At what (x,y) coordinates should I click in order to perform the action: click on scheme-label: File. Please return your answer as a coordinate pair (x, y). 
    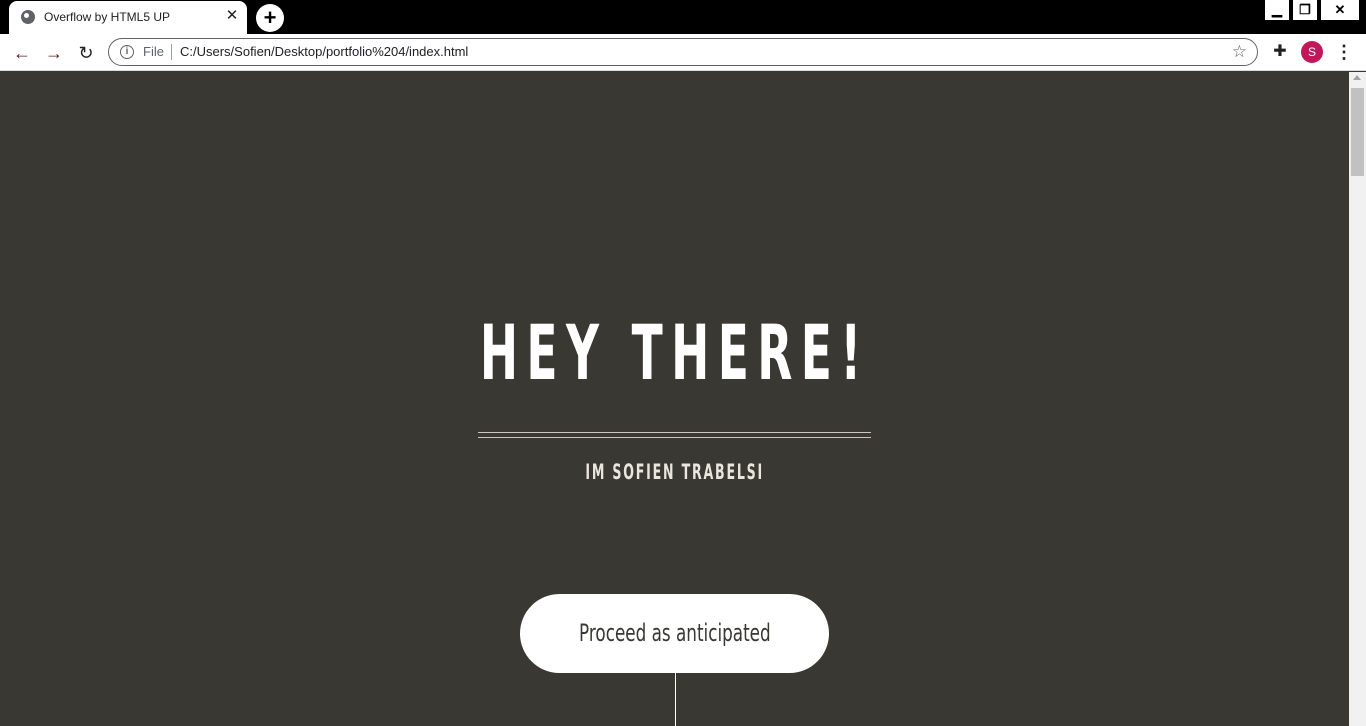
    Looking at the image, I should click on (153, 51).